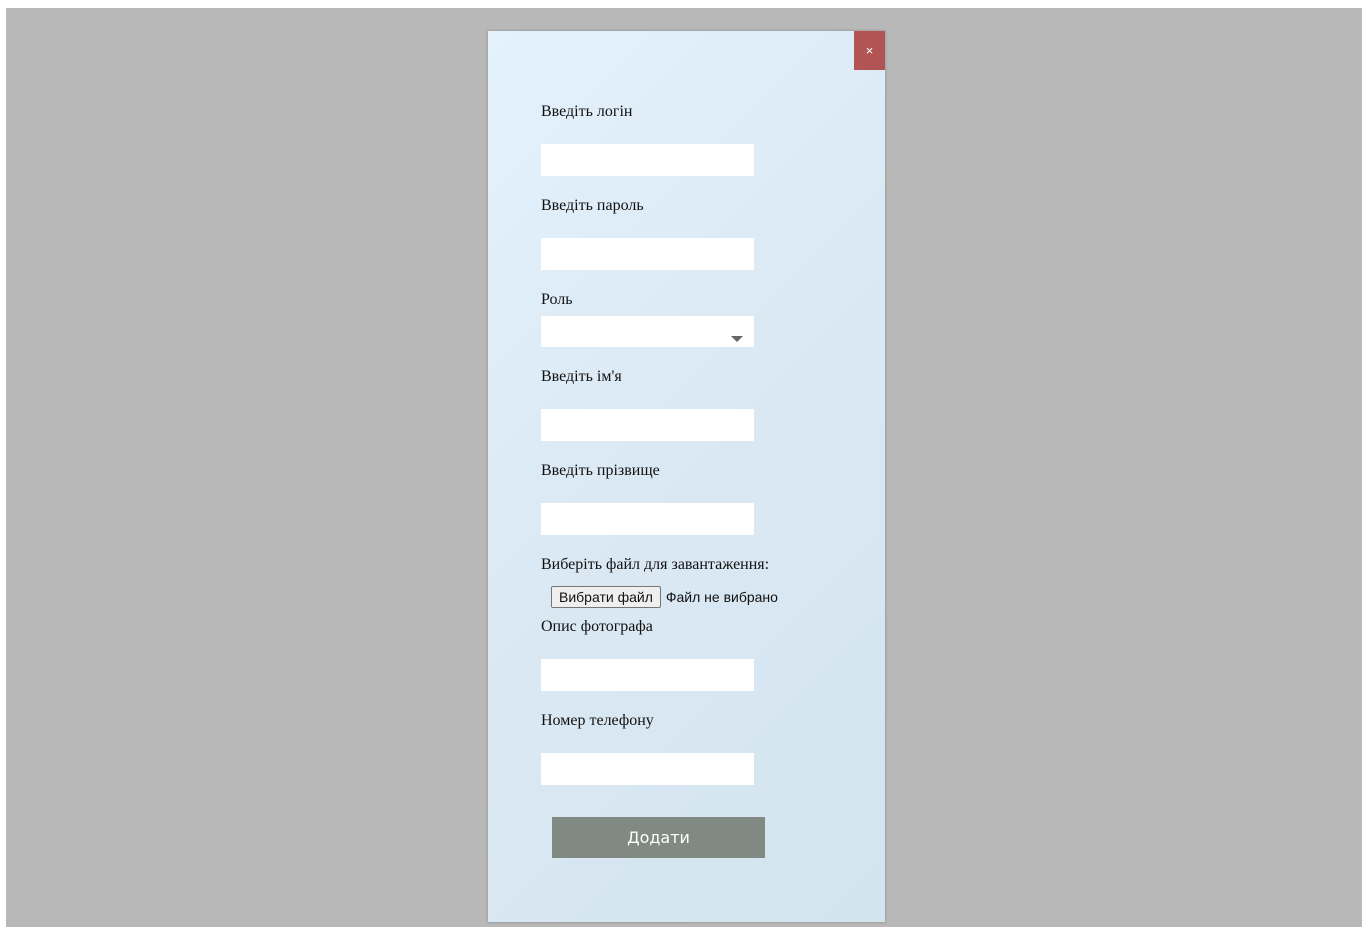 The height and width of the screenshot is (927, 1362). What do you see at coordinates (647, 425) in the screenshot?
I see `first-name-input` at bounding box center [647, 425].